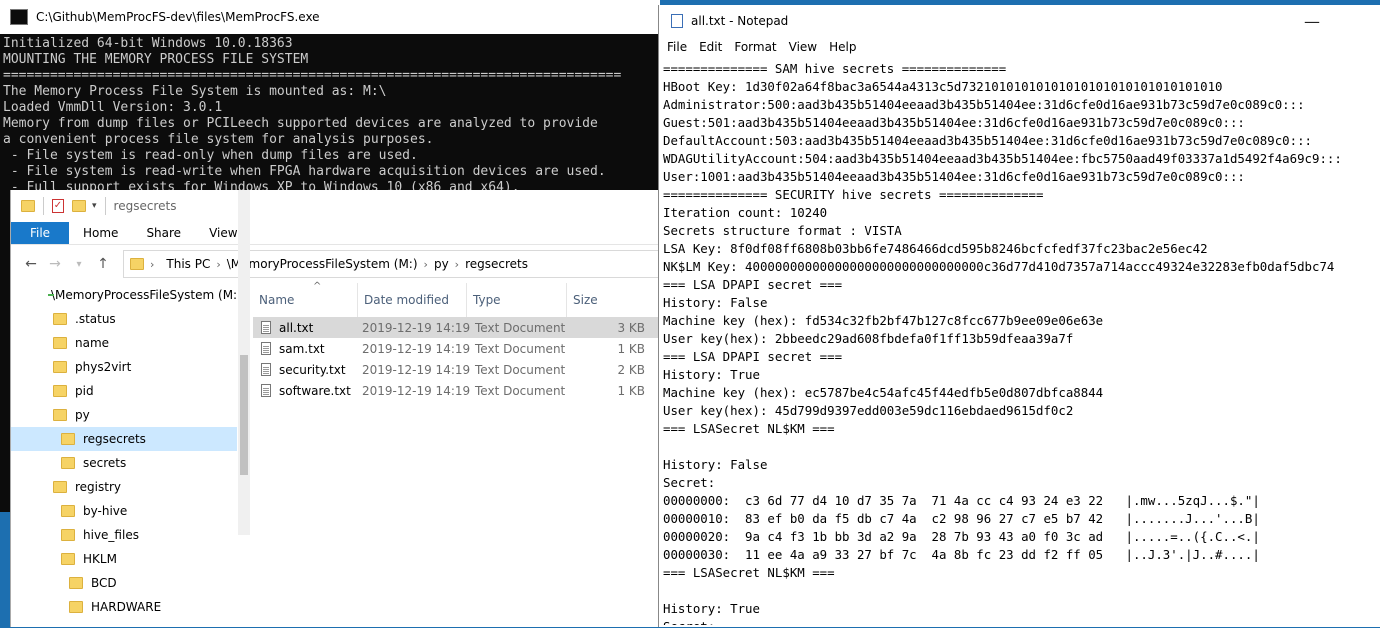 The image size is (1380, 628). Describe the element at coordinates (602, 300) in the screenshot. I see `column-header-size: Size` at that location.